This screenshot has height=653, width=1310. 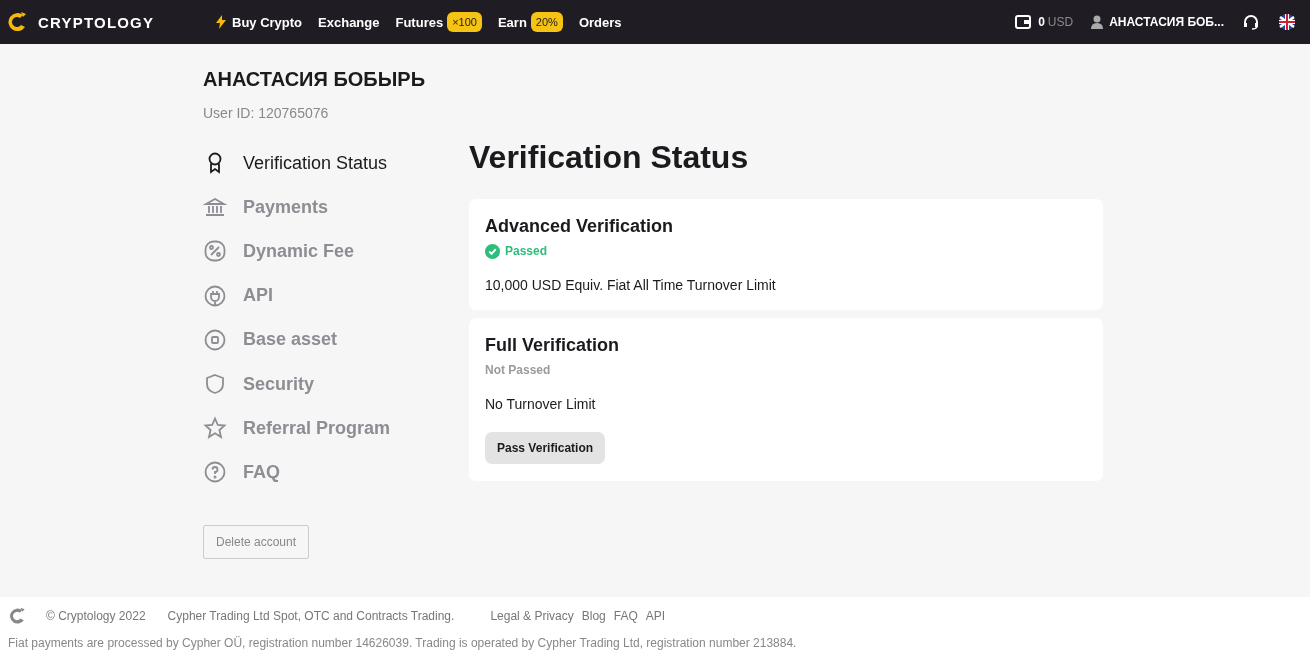 What do you see at coordinates (1287, 22) in the screenshot?
I see `flag-icon` at bounding box center [1287, 22].